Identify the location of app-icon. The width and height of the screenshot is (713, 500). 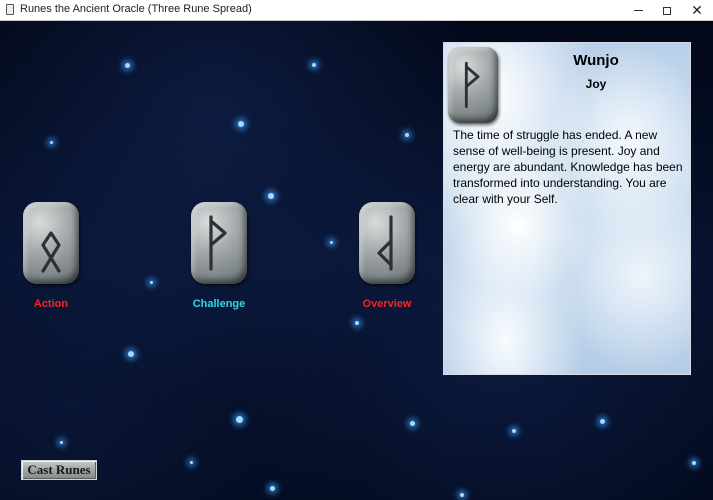
(10, 9).